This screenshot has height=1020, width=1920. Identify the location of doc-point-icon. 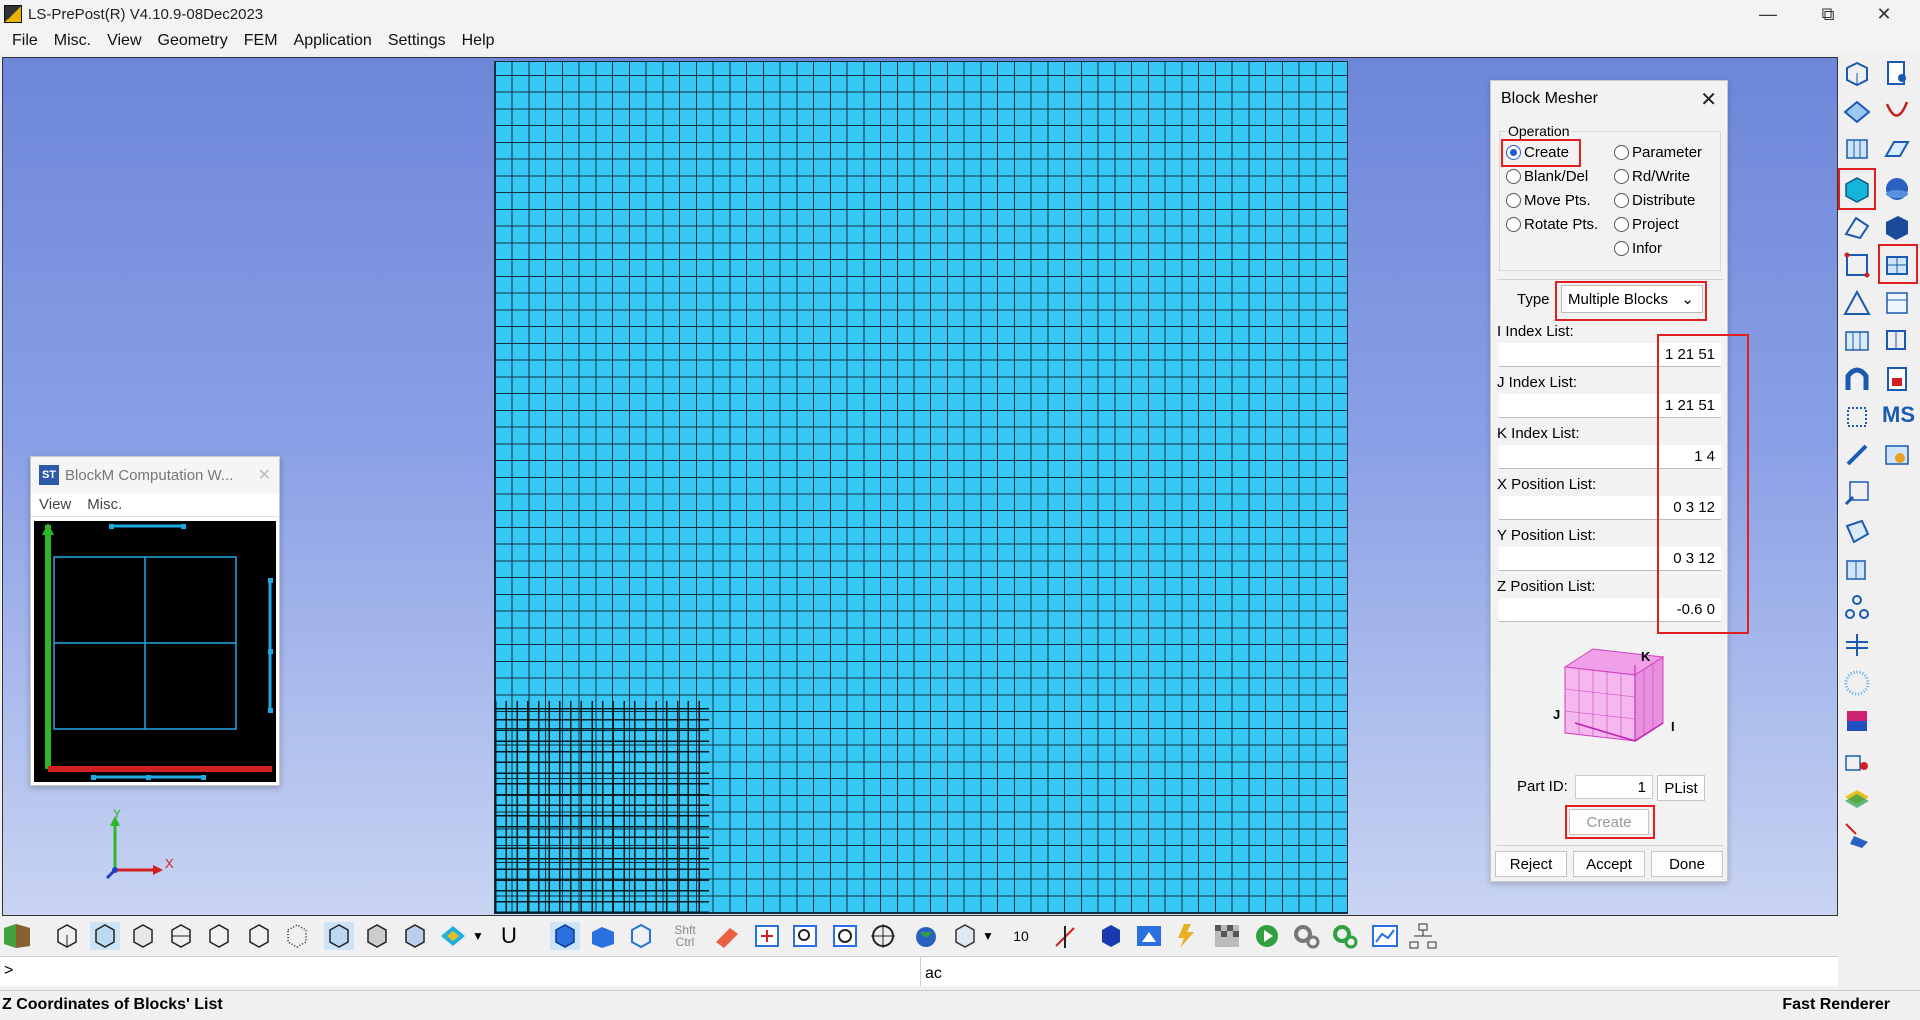
(1897, 73).